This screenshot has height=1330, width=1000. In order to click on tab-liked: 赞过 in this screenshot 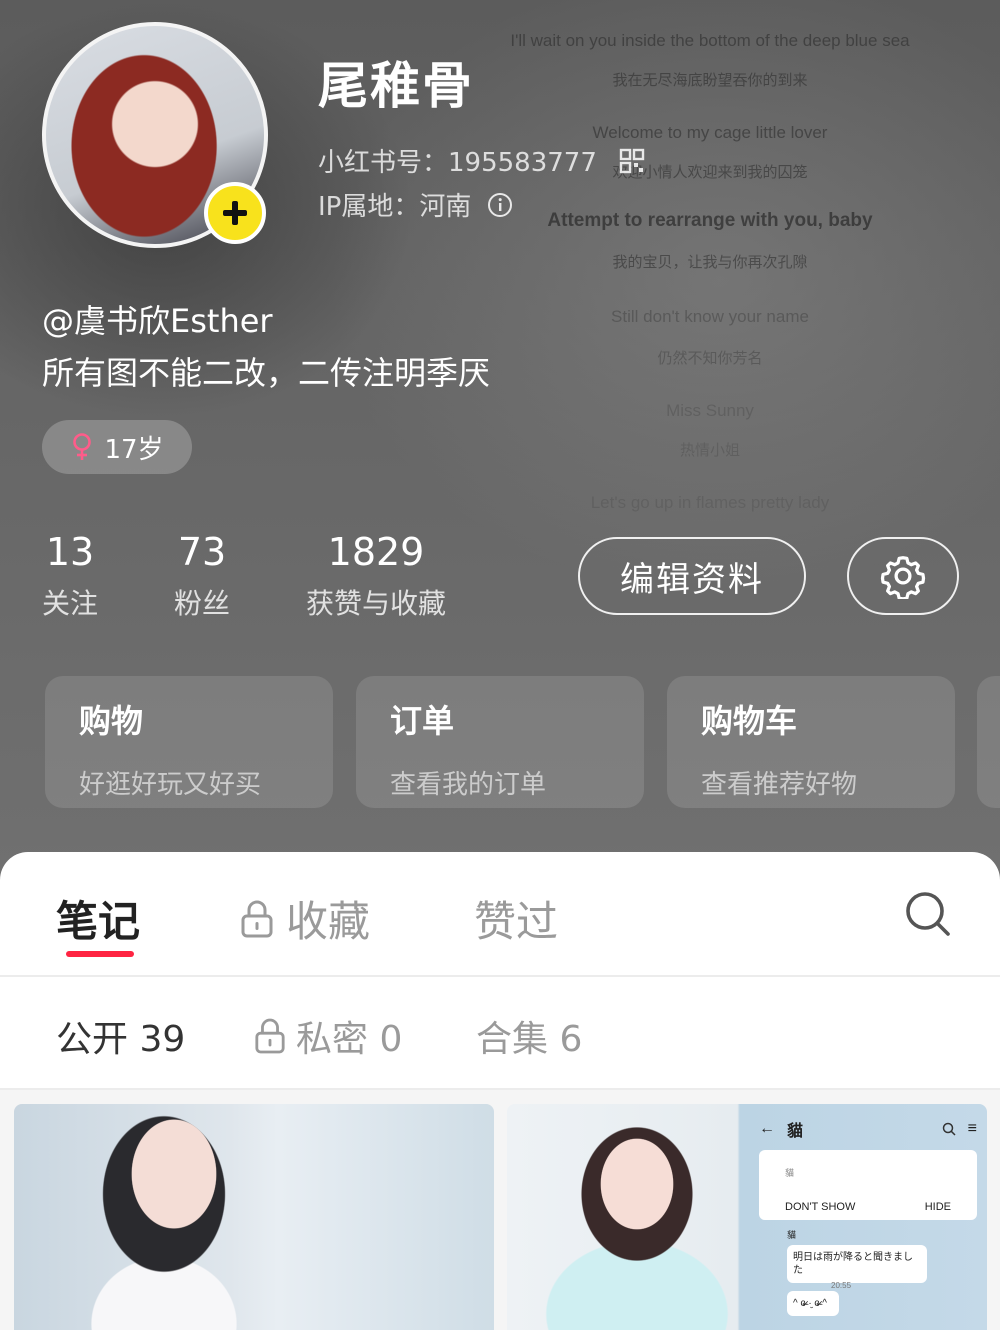, I will do `click(516, 918)`.